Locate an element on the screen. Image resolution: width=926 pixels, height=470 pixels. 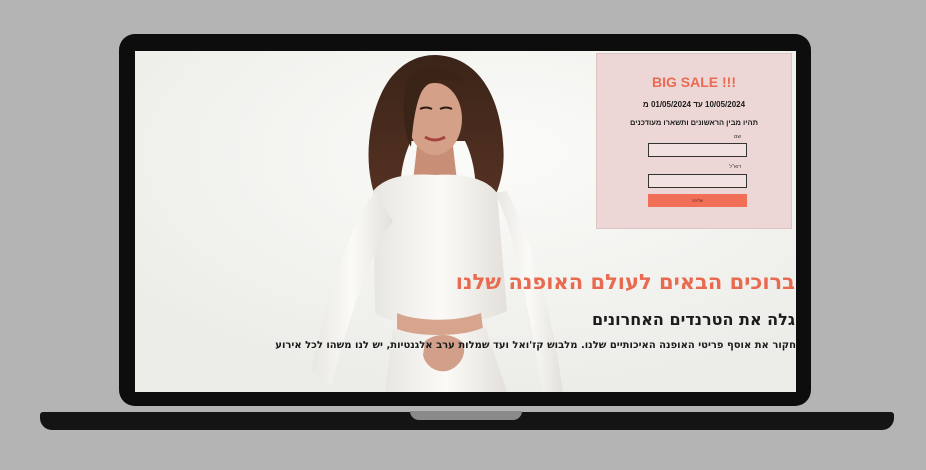
laptop-notch is located at coordinates (466, 415).